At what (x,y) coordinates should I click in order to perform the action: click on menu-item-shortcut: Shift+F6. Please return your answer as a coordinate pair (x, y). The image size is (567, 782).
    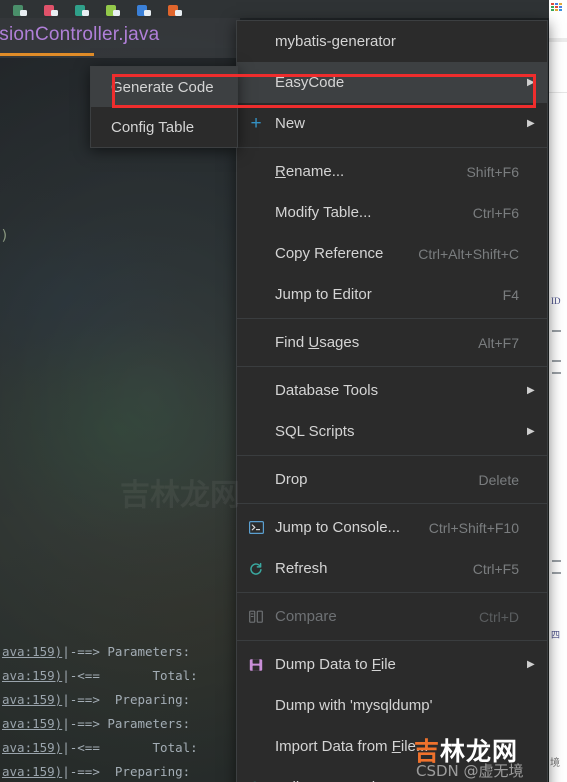
    Looking at the image, I should click on (492, 171).